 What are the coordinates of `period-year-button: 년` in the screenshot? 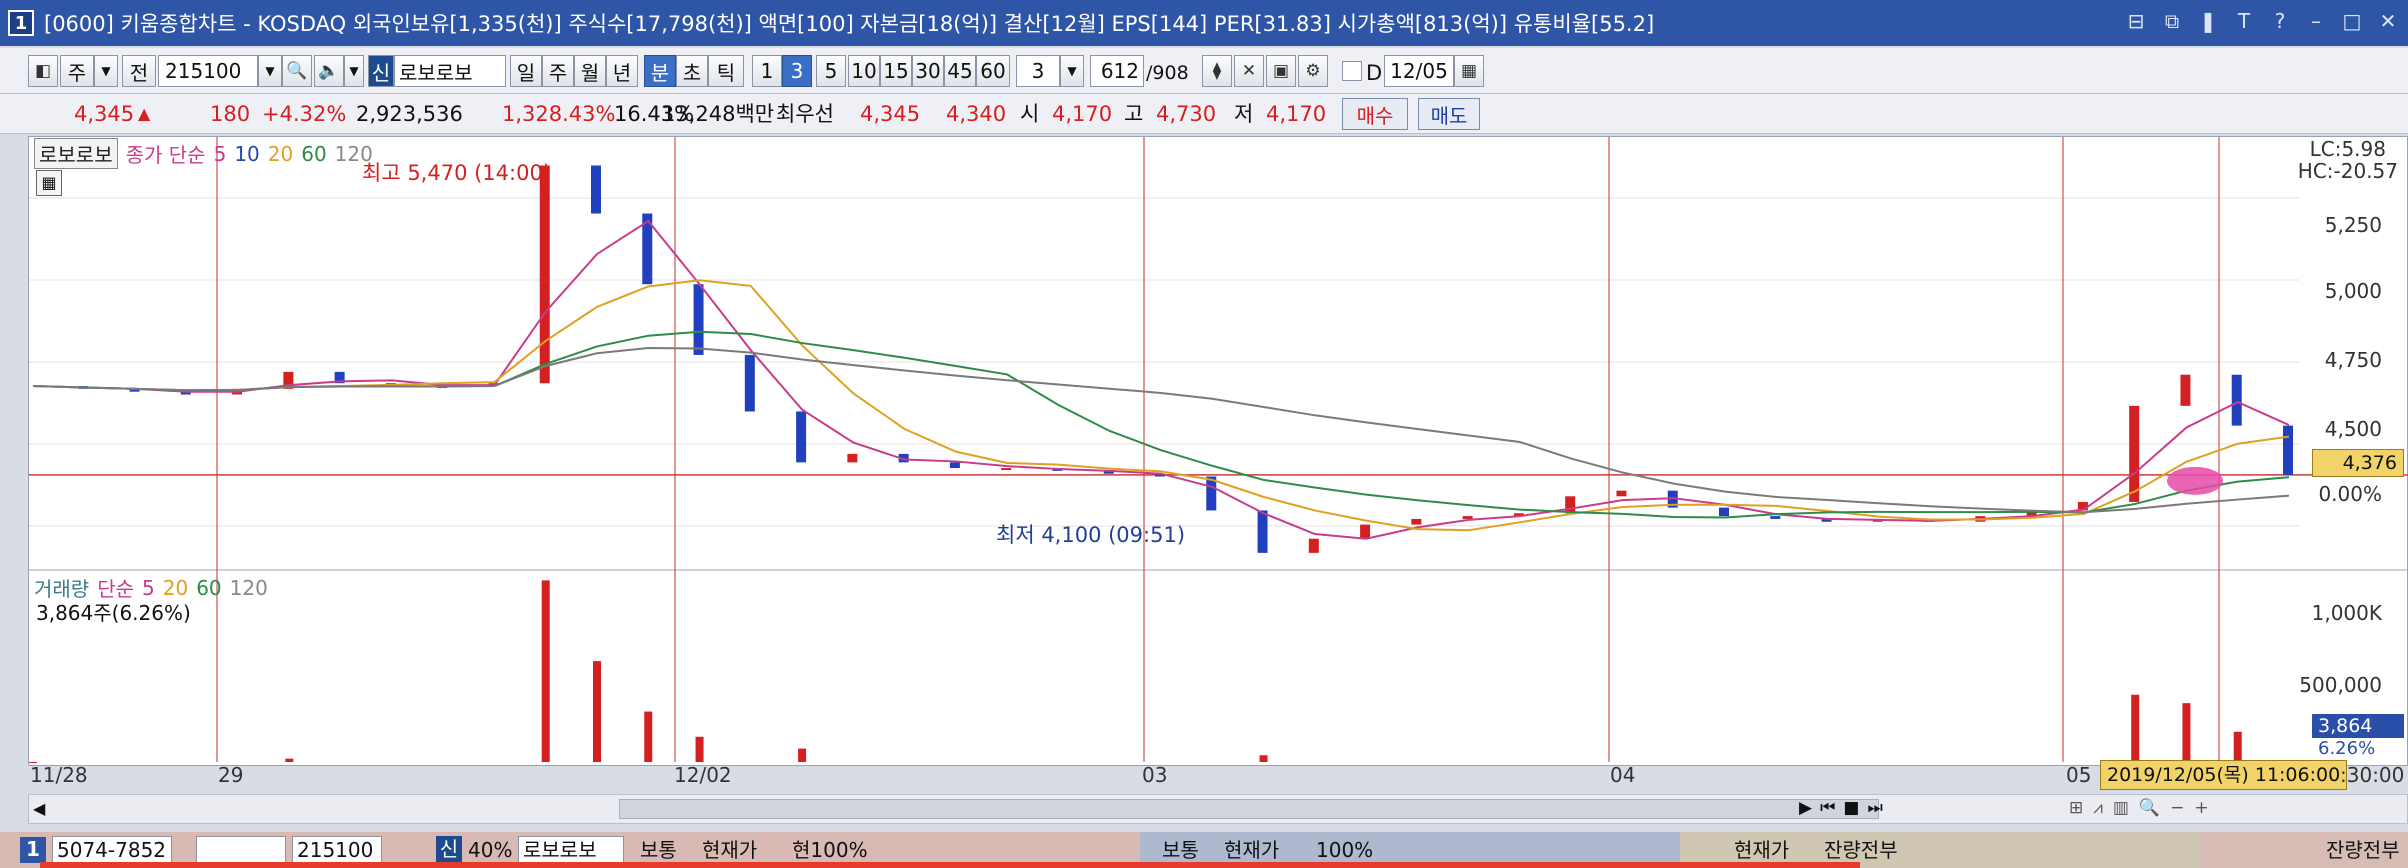 It's located at (622, 71).